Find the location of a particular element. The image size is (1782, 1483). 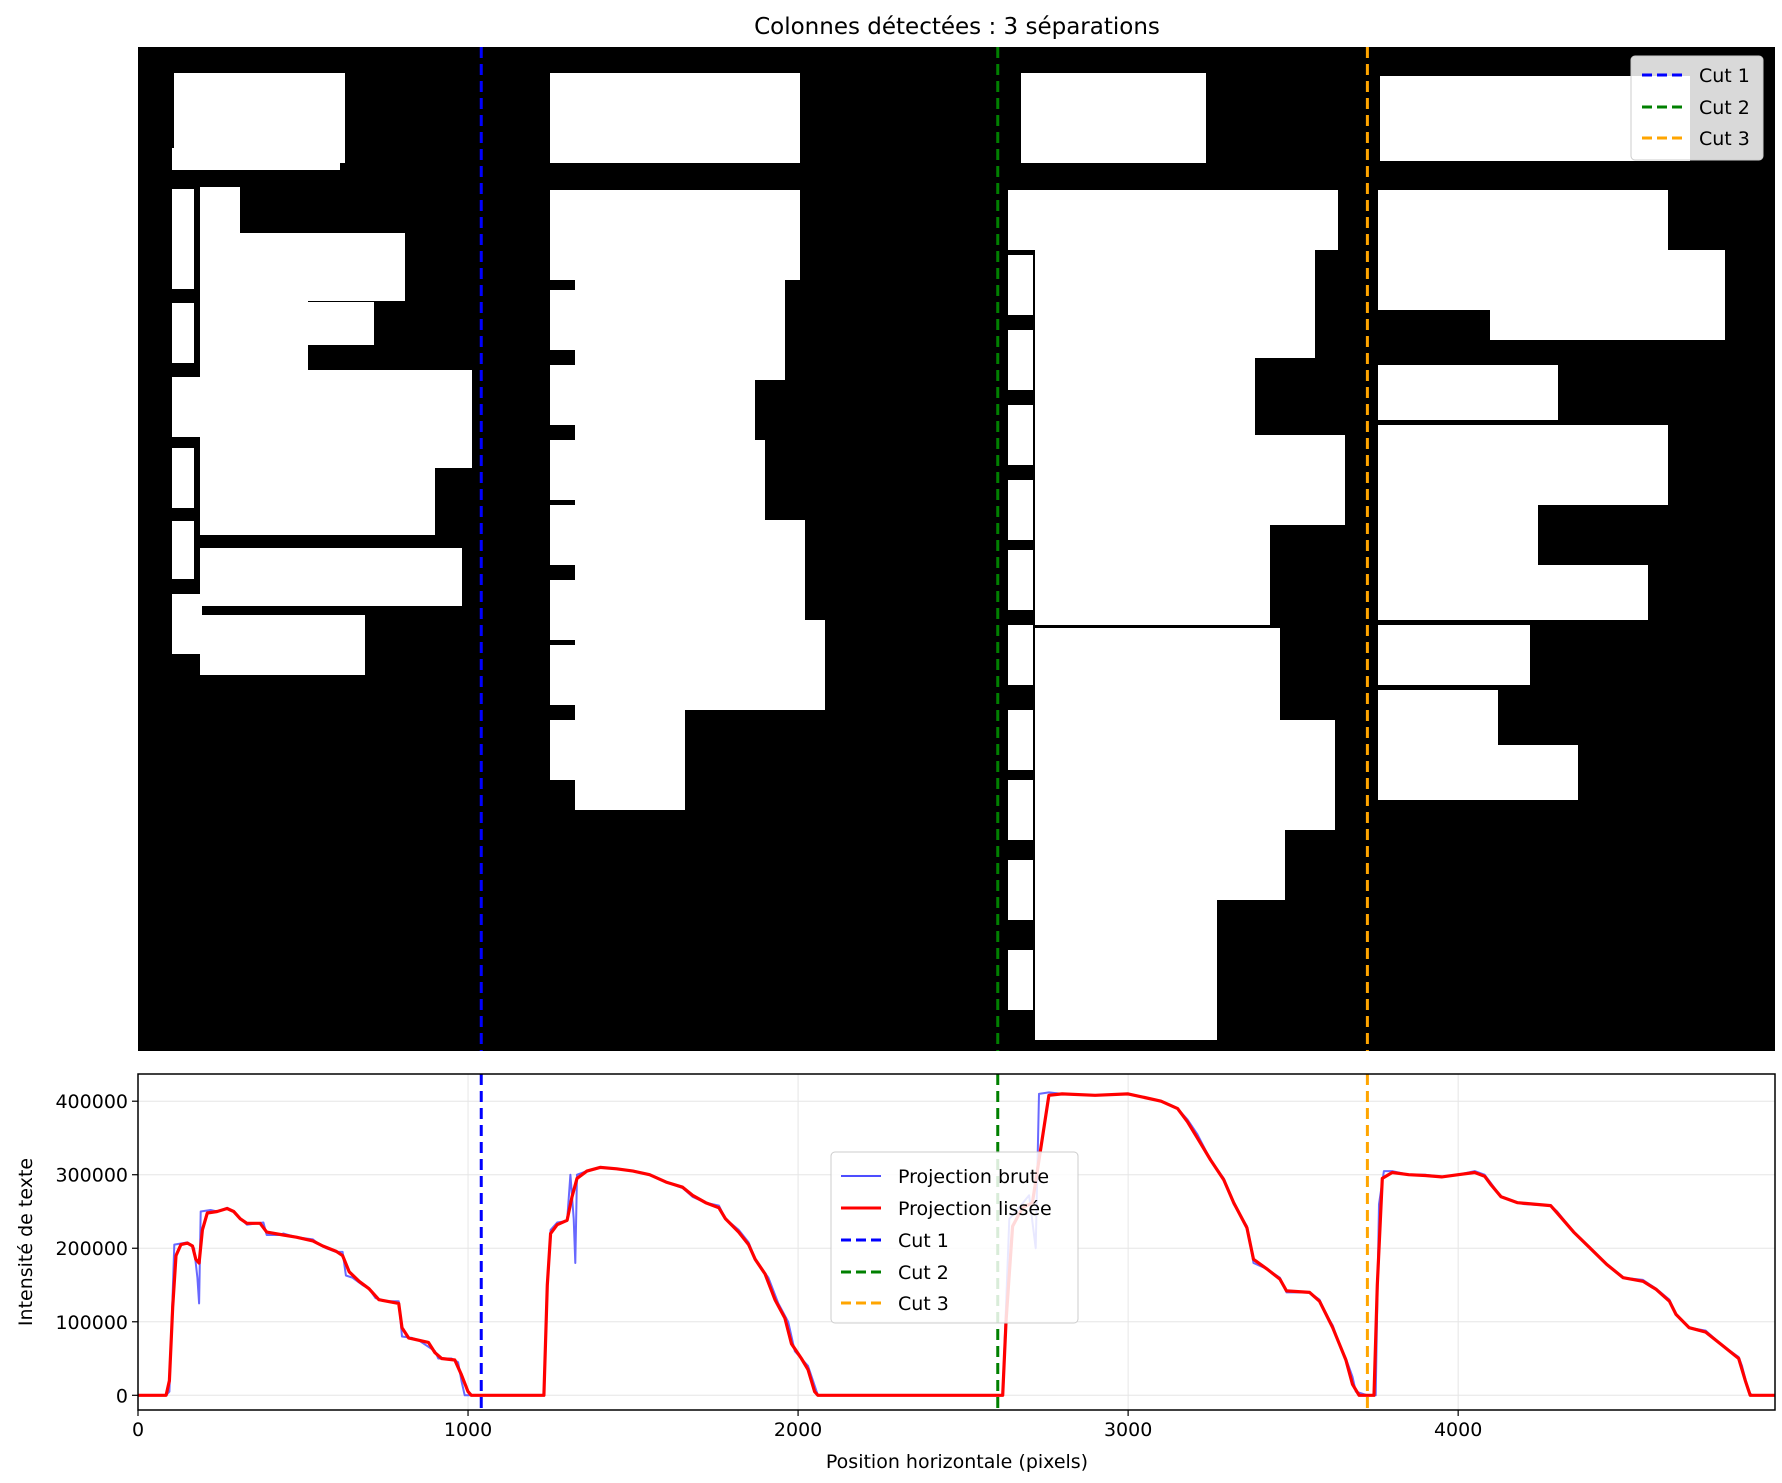

legend-cut1-label: Cut 1 is located at coordinates (923, 1241).